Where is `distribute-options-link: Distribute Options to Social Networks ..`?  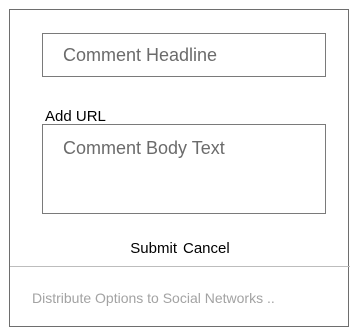 distribute-options-link: Distribute Options to Social Networks .. is located at coordinates (153, 298).